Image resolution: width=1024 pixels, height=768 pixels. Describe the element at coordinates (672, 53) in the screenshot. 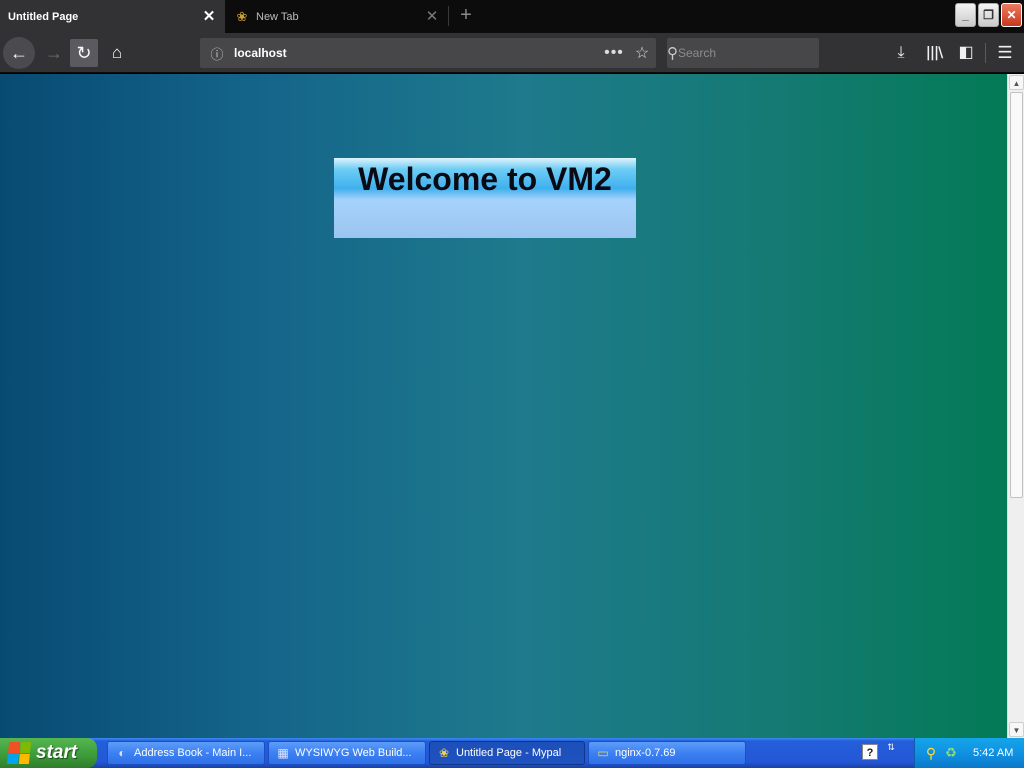

I see `search-icon: ⚲` at that location.